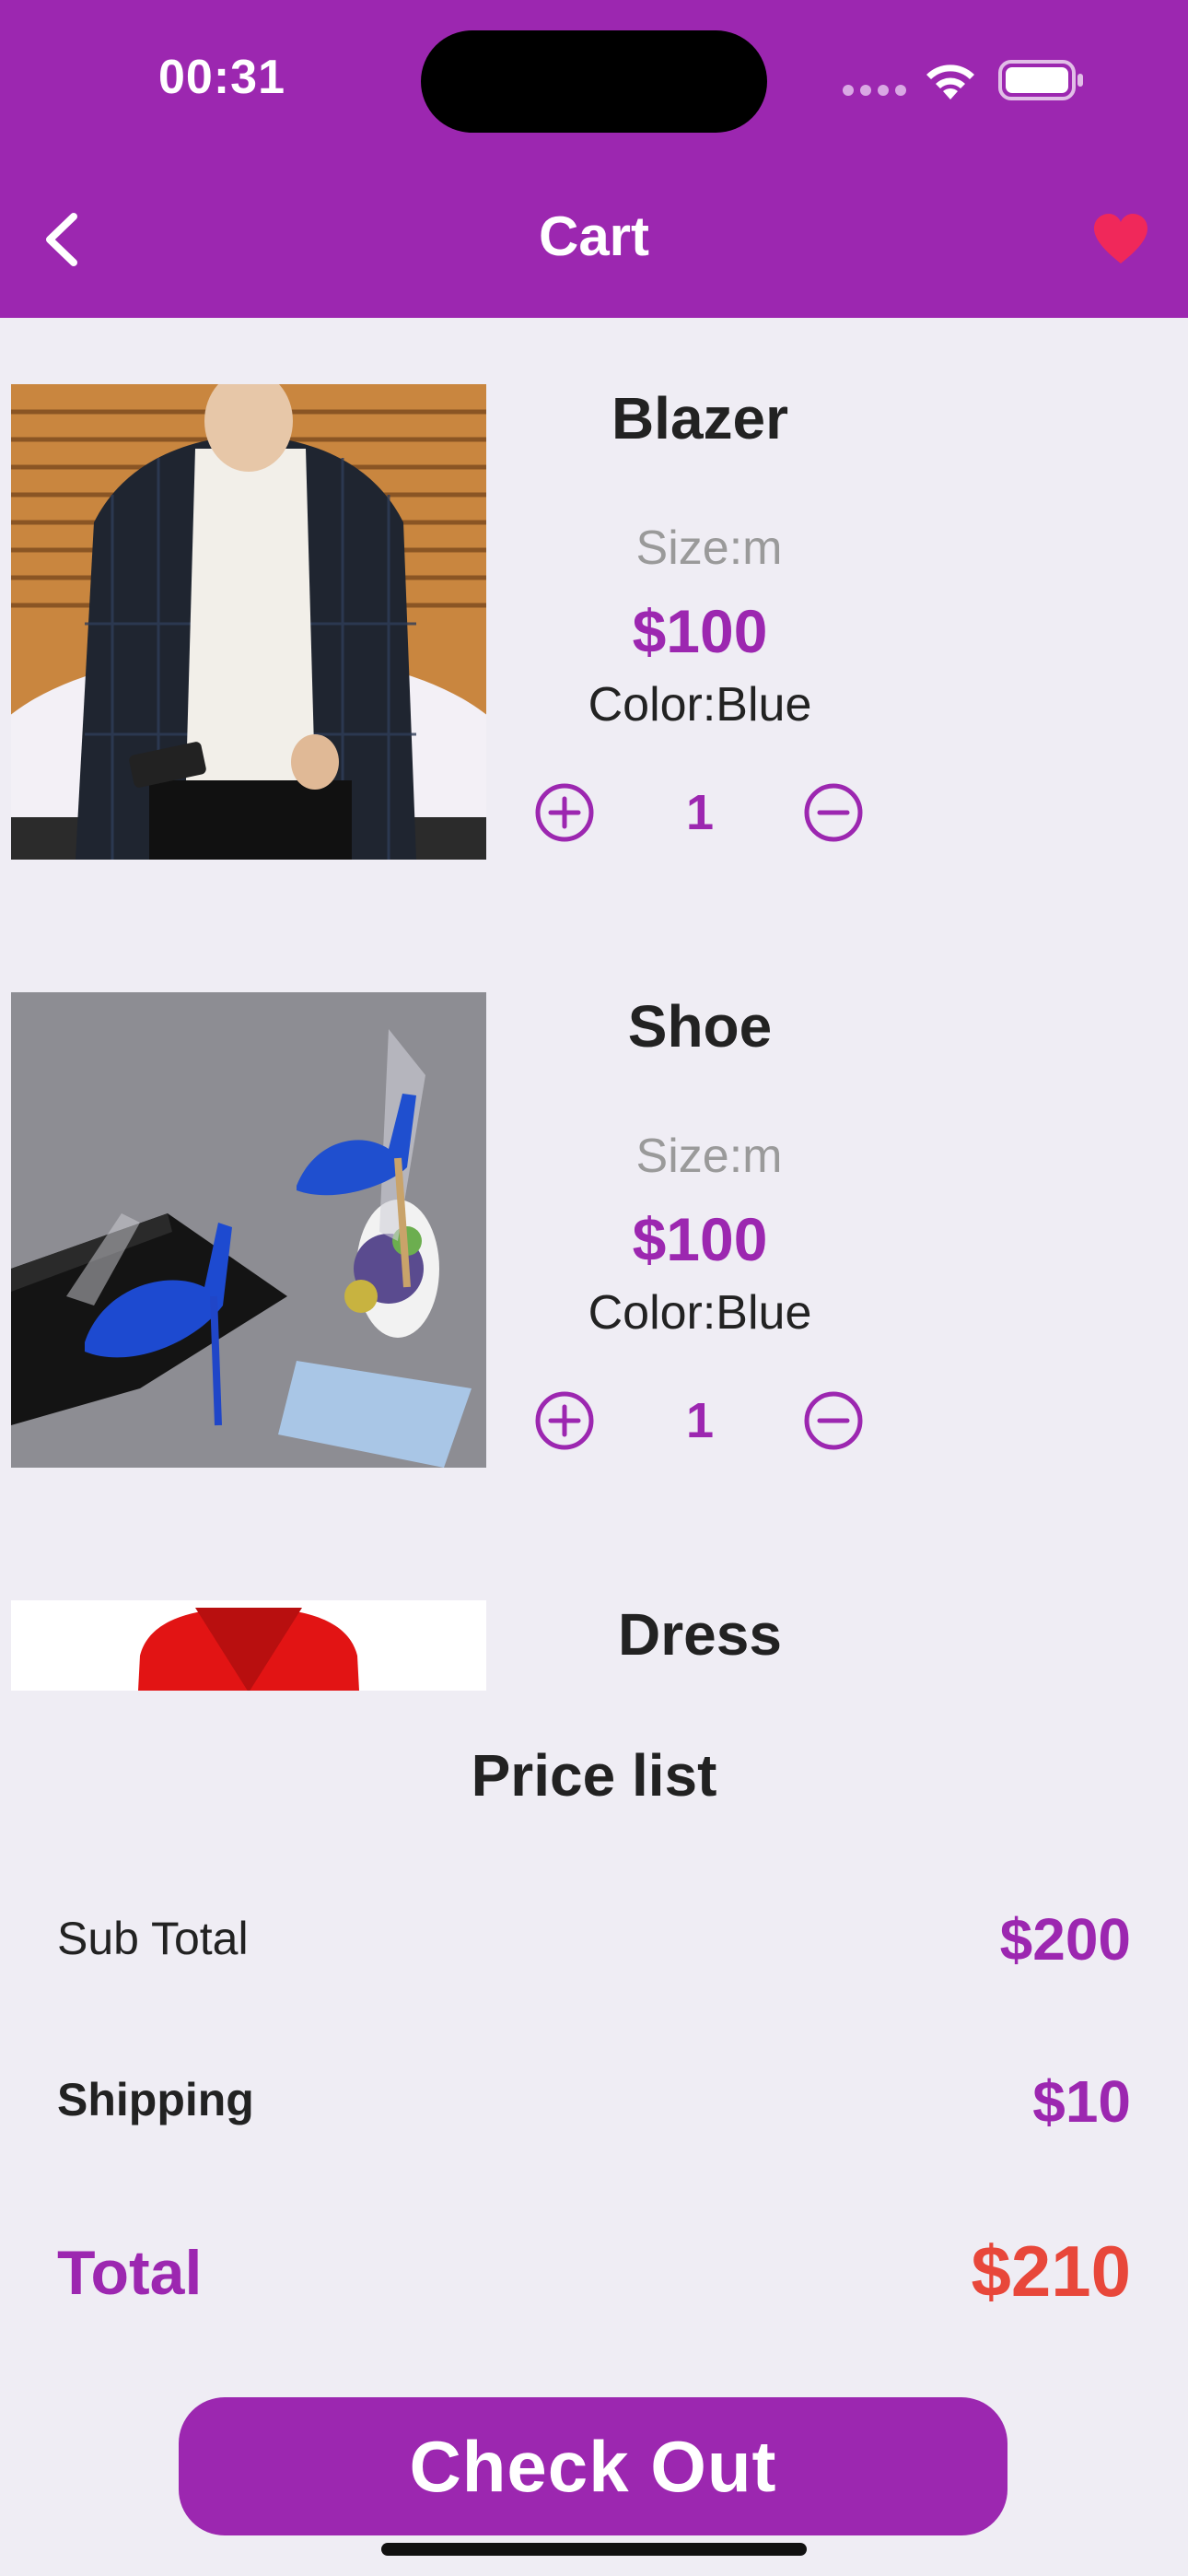  What do you see at coordinates (249, 622) in the screenshot?
I see `blazer-image` at bounding box center [249, 622].